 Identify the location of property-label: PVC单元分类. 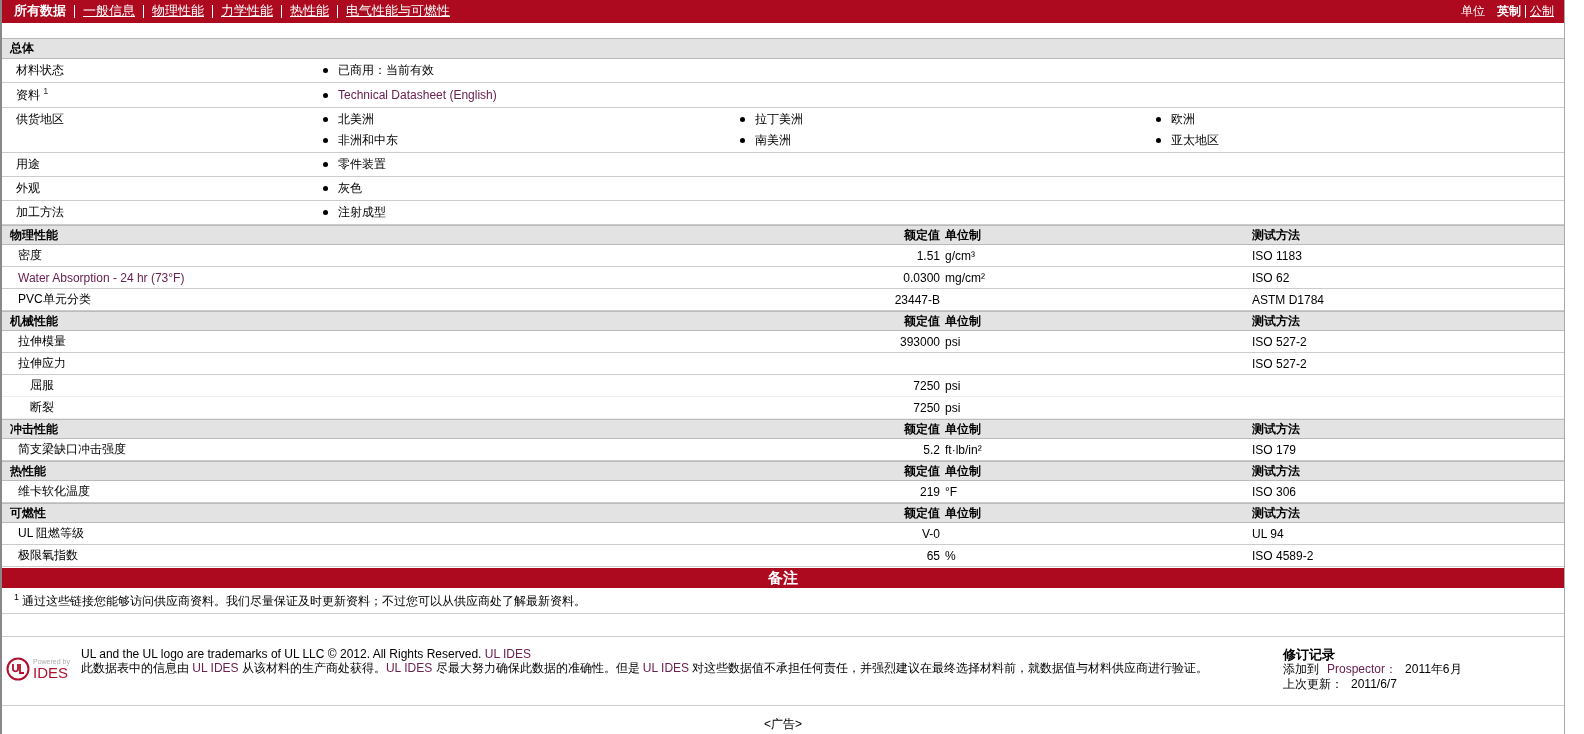
(54, 299).